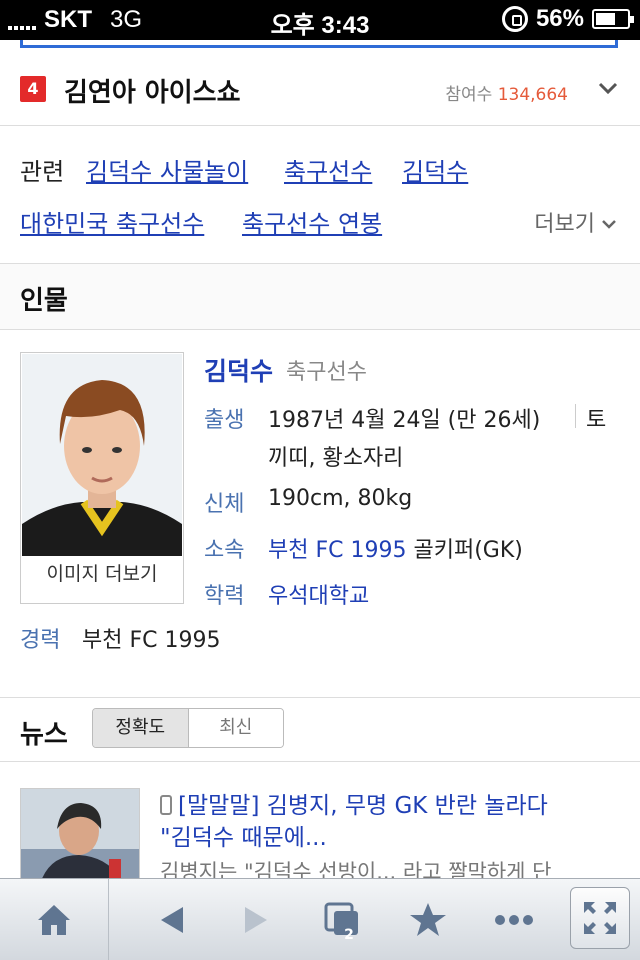 Image resolution: width=640 pixels, height=960 pixels. I want to click on team-value: 부천 FC 1995 골키퍼(GK), so click(395, 548).